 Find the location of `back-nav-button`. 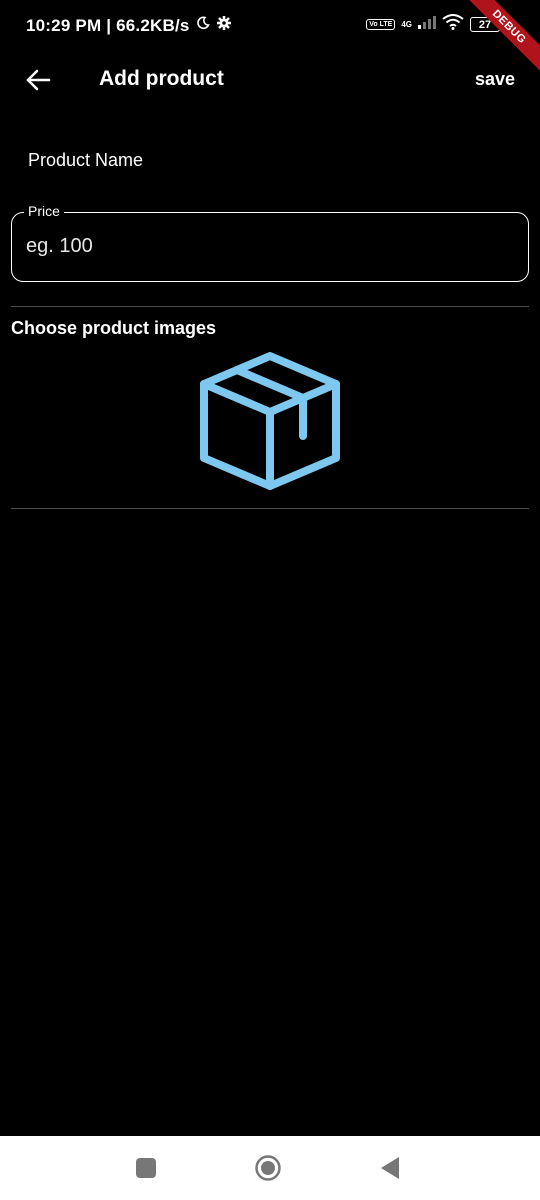

back-nav-button is located at coordinates (390, 1168).